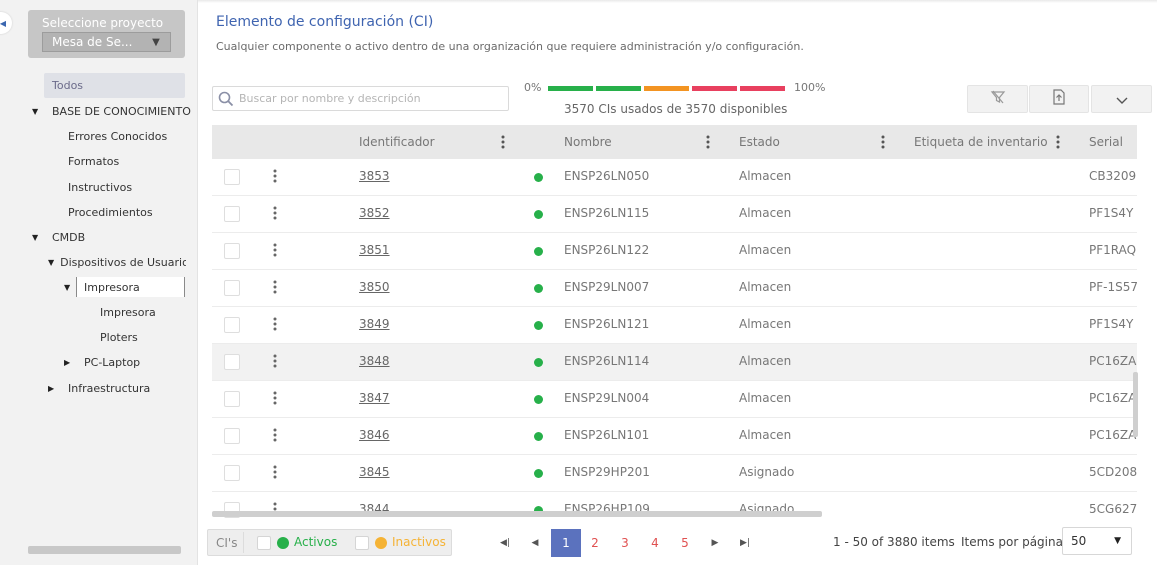 This screenshot has width=1157, height=565. Describe the element at coordinates (1113, 287) in the screenshot. I see `row-serial: PF-1S57` at that location.